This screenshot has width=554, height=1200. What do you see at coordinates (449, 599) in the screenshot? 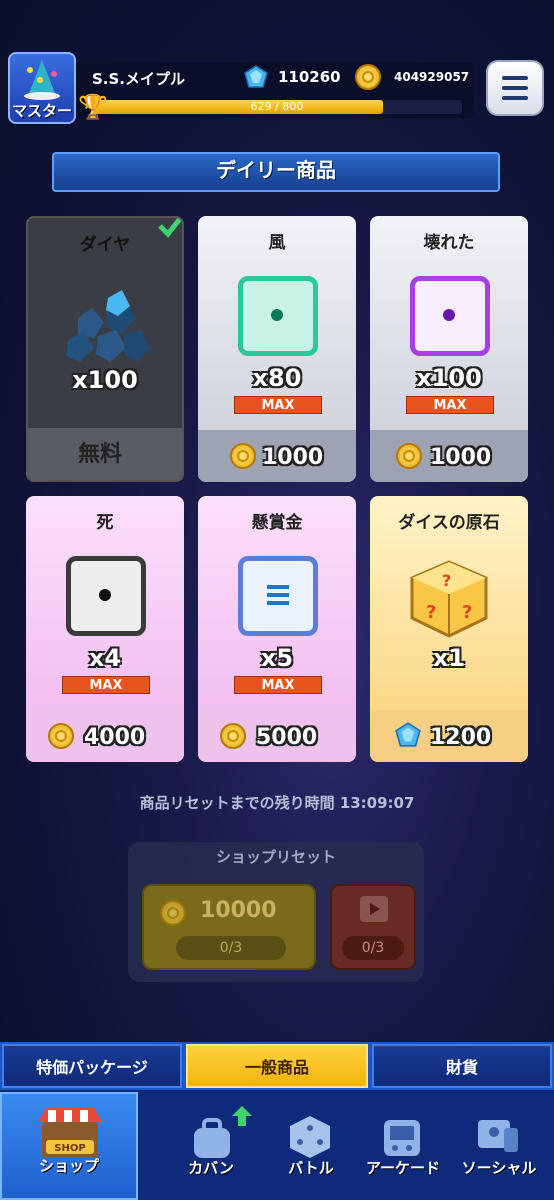
I see `mystery-box-icon: ? ? ?` at bounding box center [449, 599].